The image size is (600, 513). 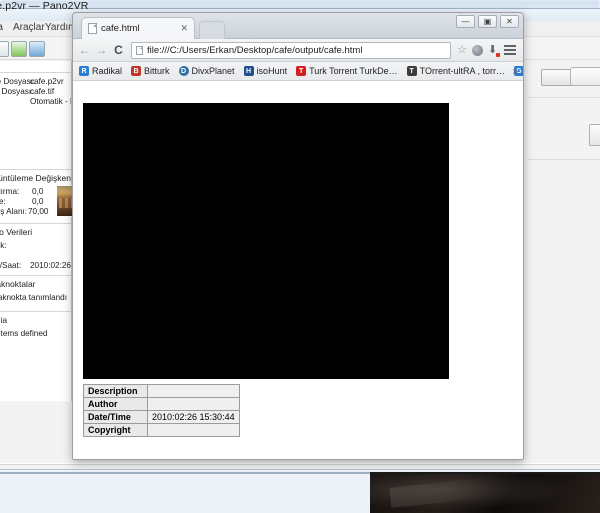 I want to click on table-row: Copyright, so click(x=161, y=430).